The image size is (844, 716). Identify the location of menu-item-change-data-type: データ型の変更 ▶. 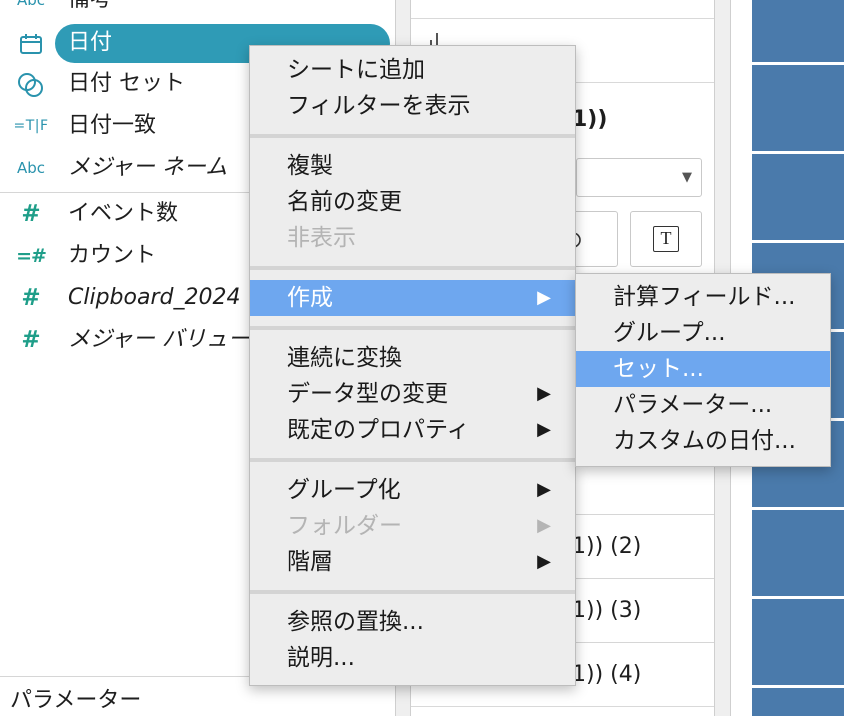
(412, 394).